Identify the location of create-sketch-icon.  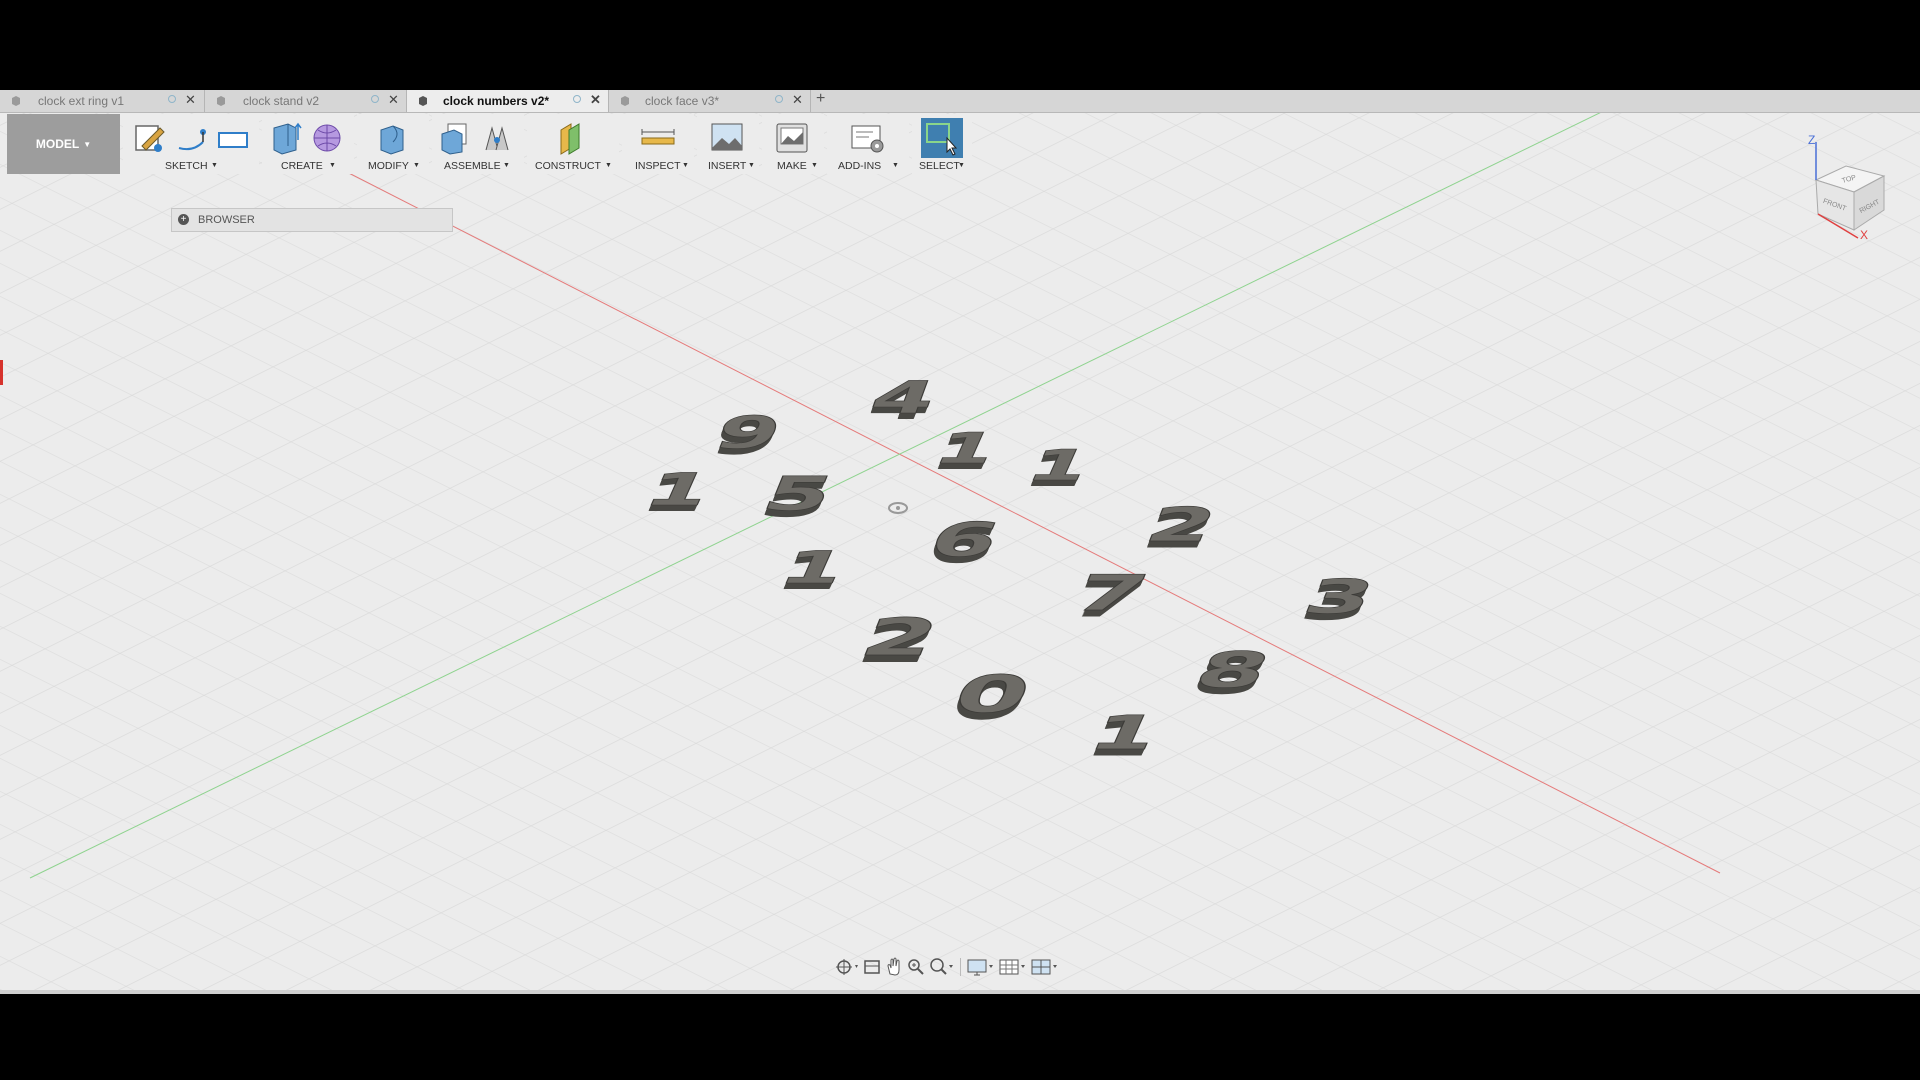
(150, 139).